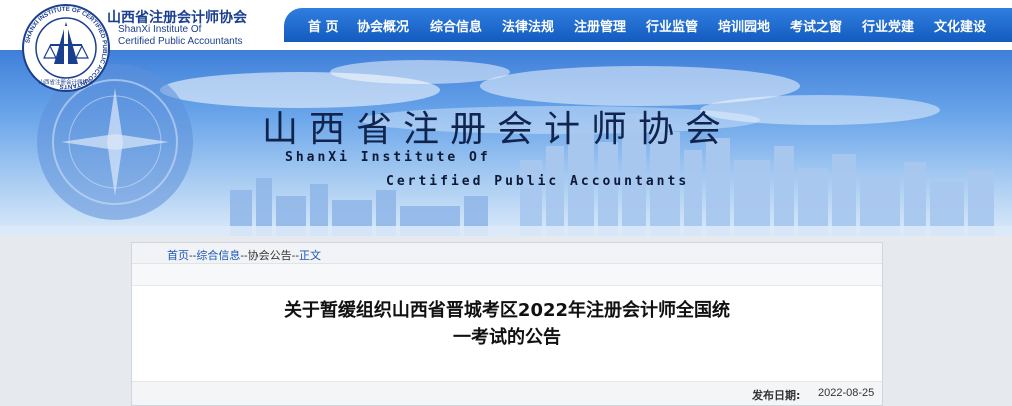  I want to click on breadcrumb-bar: 首页--综合信息--协会公告--正文, so click(507, 253).